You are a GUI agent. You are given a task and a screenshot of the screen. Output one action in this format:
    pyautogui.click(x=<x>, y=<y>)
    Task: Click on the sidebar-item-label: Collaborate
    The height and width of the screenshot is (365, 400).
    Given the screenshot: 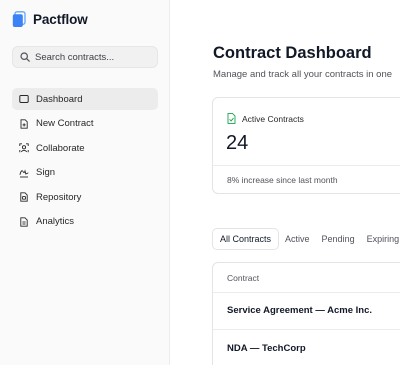 What is the action you would take?
    pyautogui.click(x=60, y=148)
    